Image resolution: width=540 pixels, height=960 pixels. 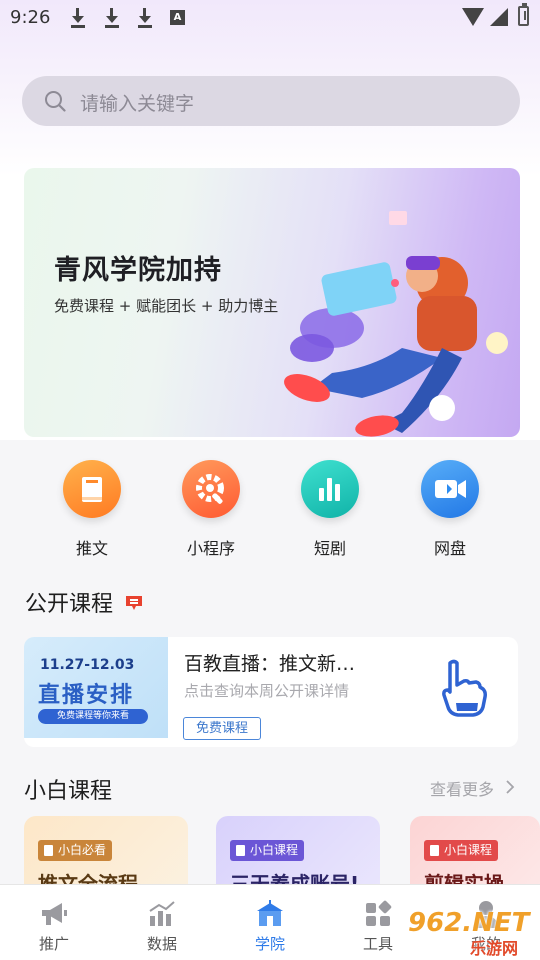 I want to click on megaphone-icon, so click(x=54, y=914).